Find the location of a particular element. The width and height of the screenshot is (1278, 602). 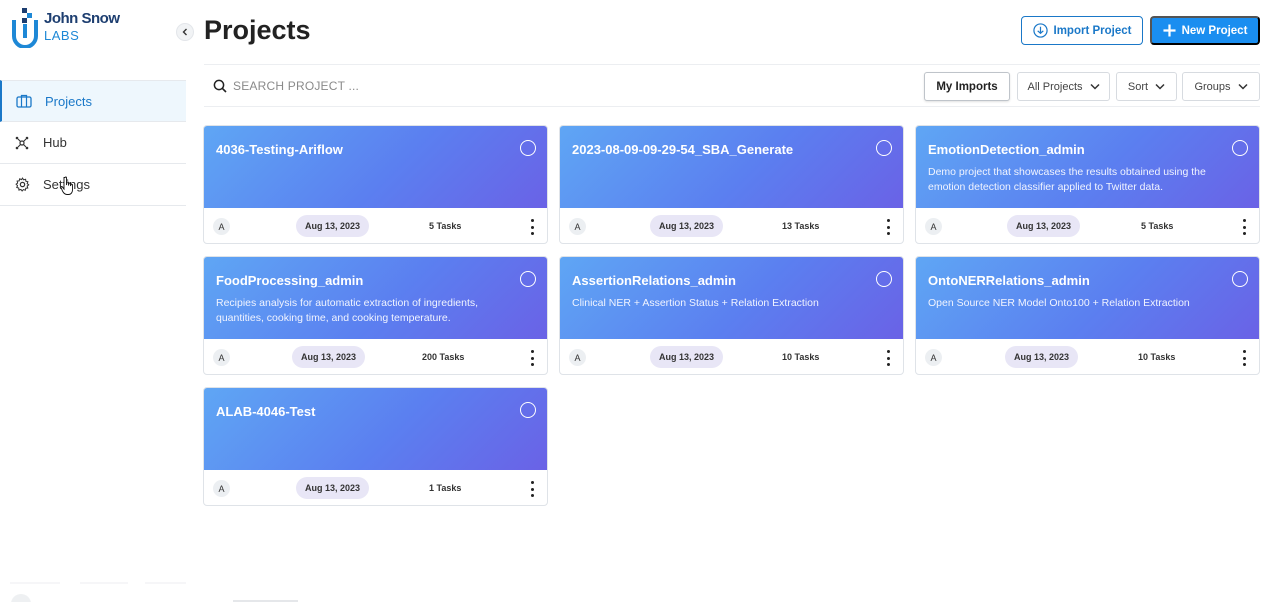

project-title: EmotionDetection_admin is located at coordinates (1006, 149).